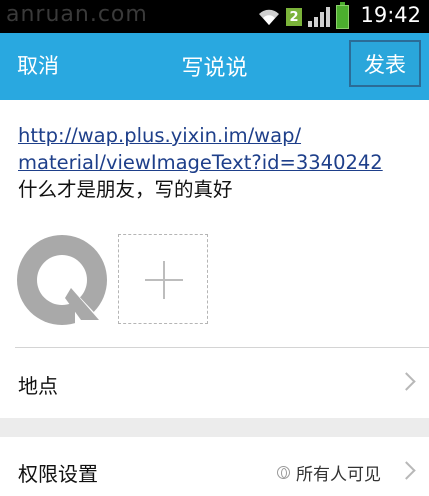  I want to click on status-time: 19:42, so click(390, 15).